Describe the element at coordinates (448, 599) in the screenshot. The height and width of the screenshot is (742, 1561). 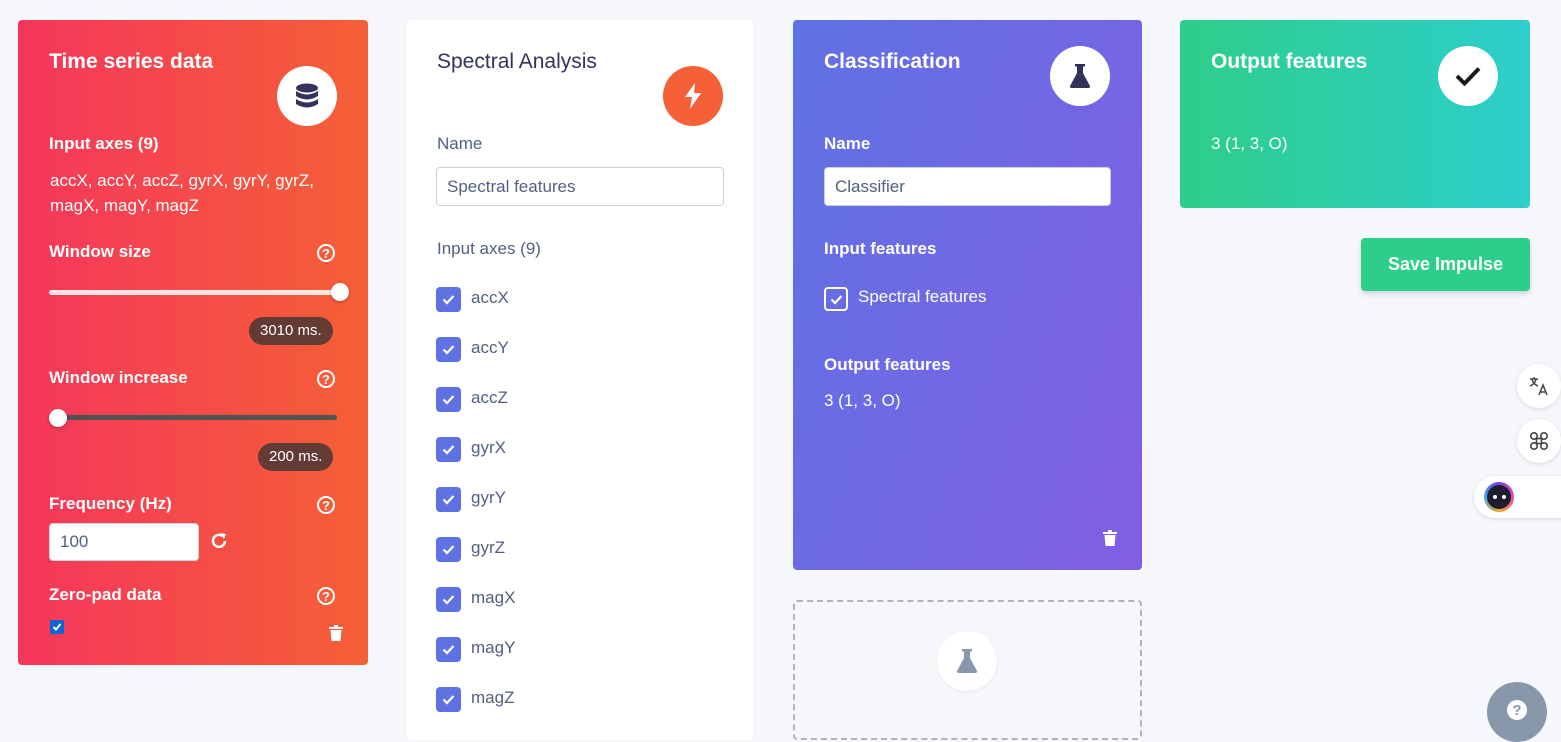
I see `axis-checkbox-magX` at that location.